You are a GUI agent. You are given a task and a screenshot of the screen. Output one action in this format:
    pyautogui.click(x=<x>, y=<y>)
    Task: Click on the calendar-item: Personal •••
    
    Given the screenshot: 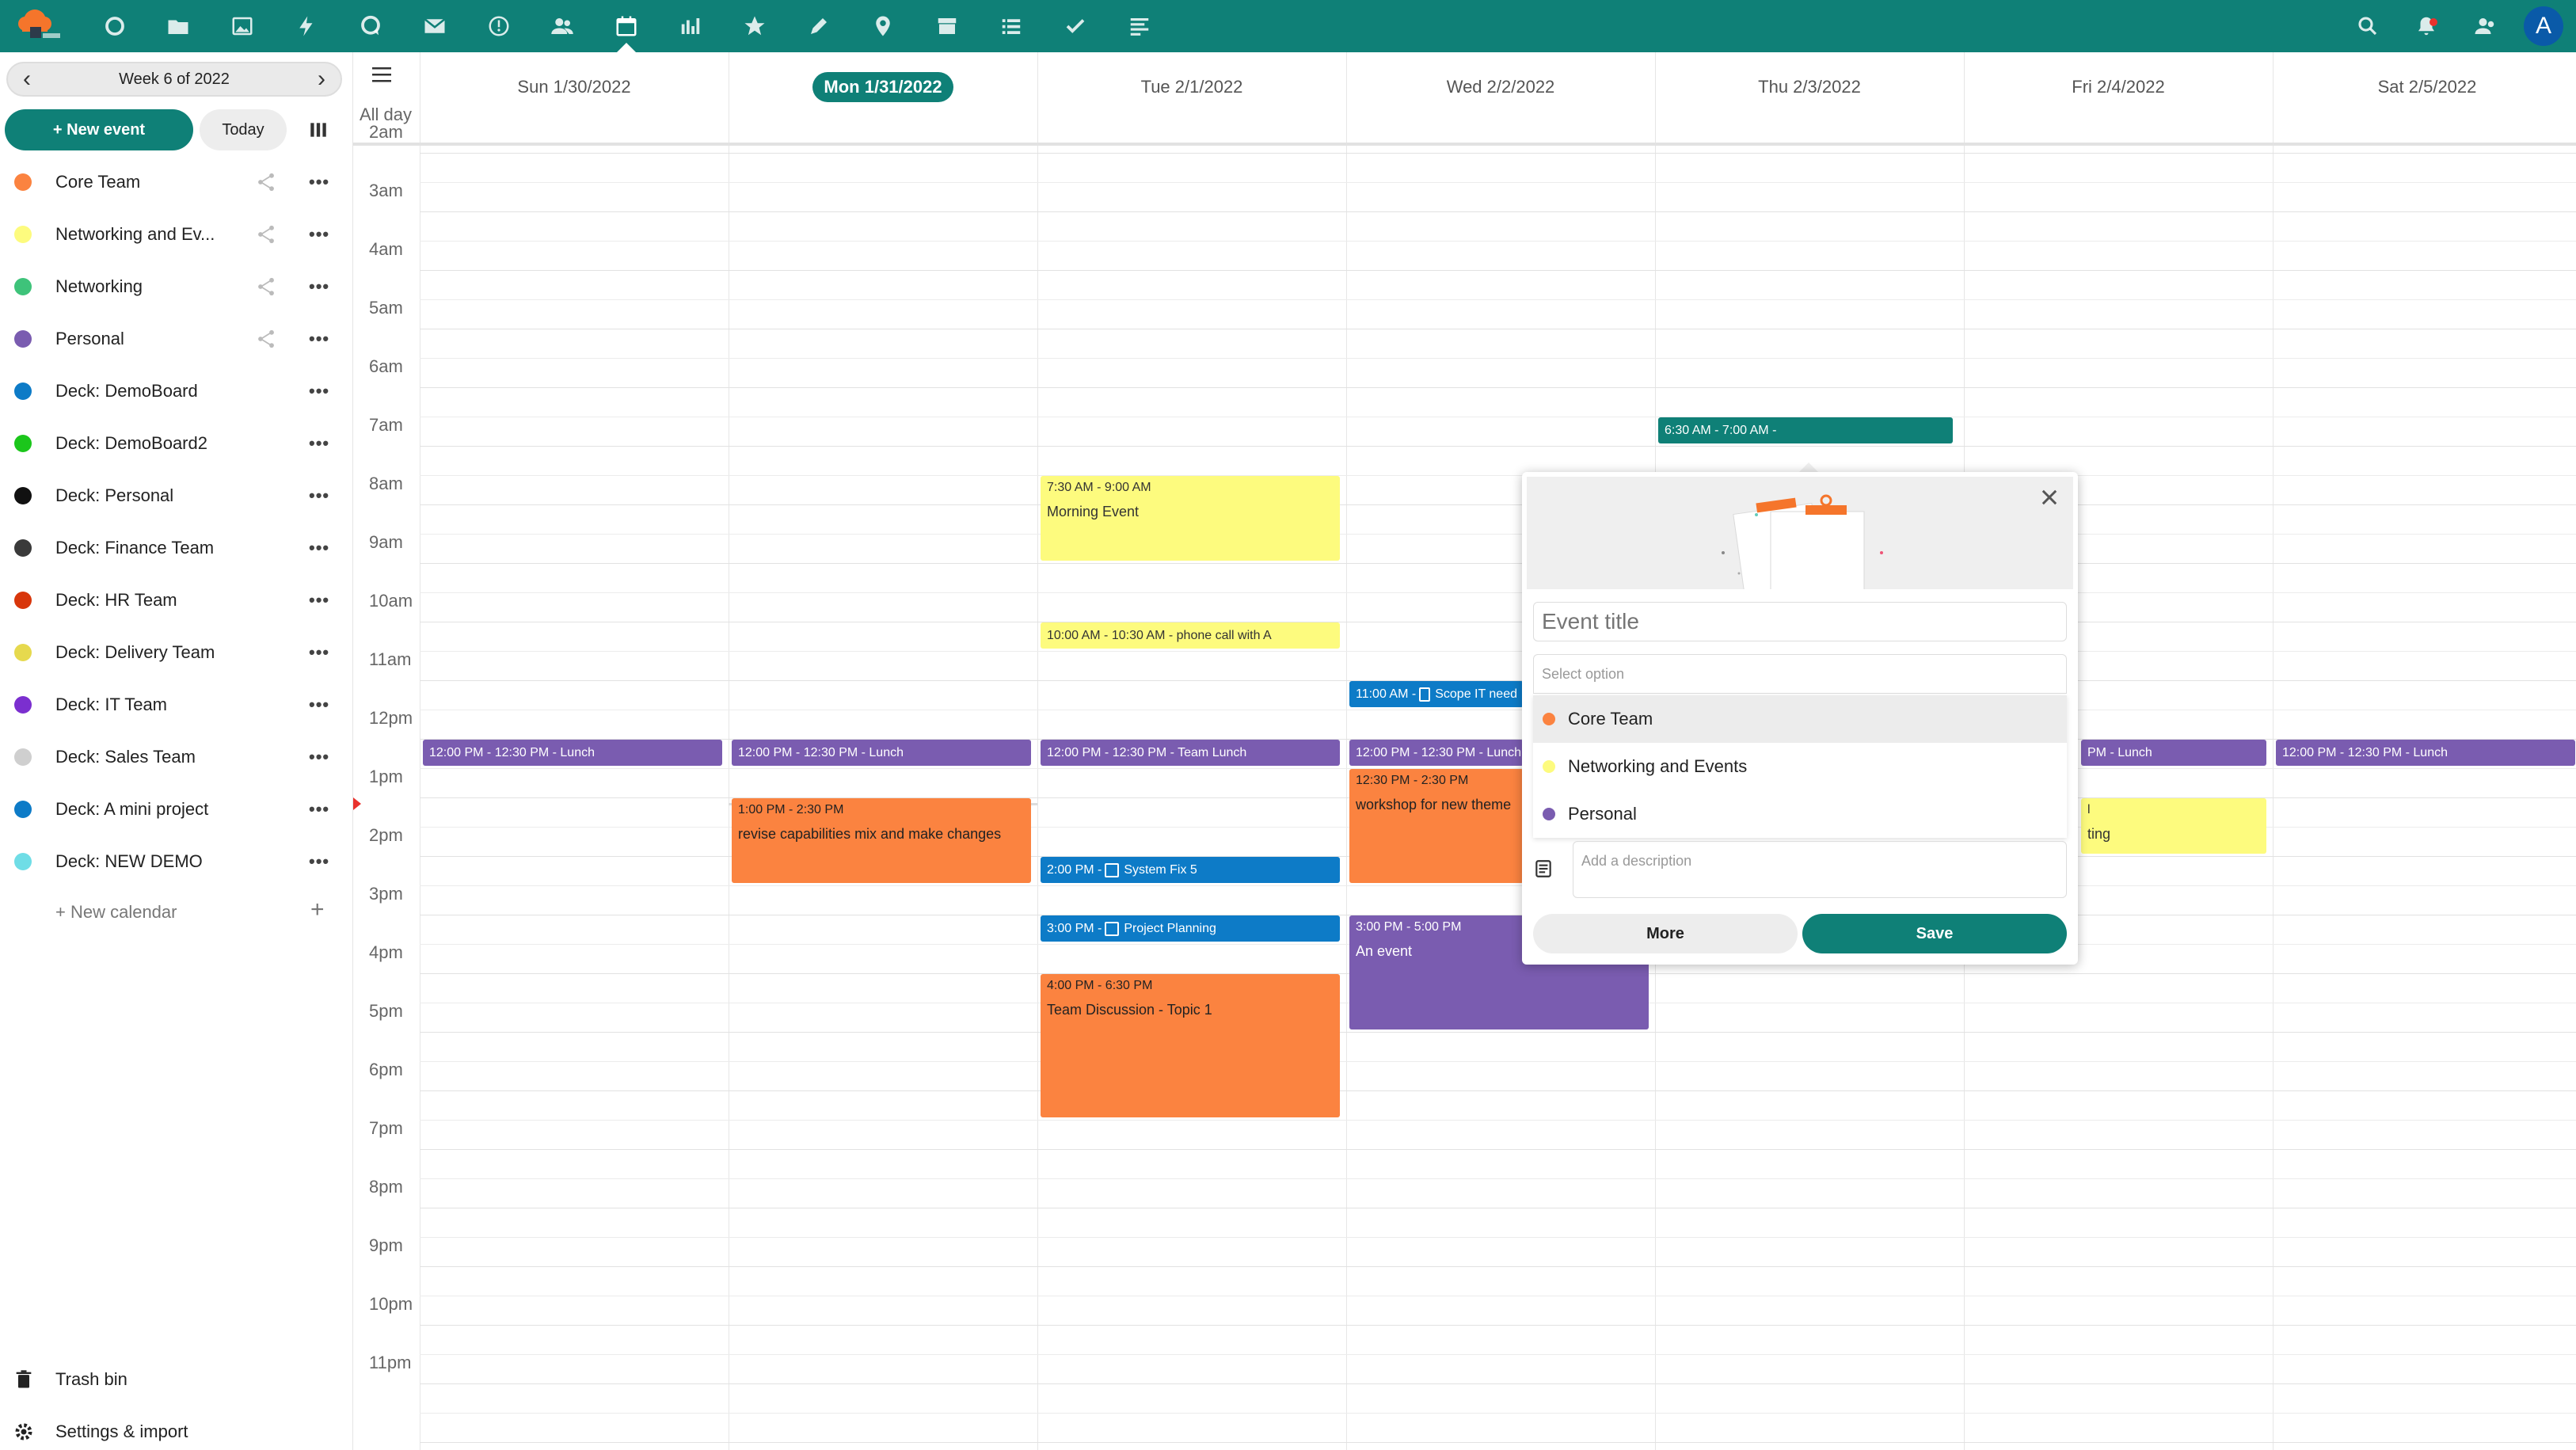 What is the action you would take?
    pyautogui.click(x=176, y=339)
    